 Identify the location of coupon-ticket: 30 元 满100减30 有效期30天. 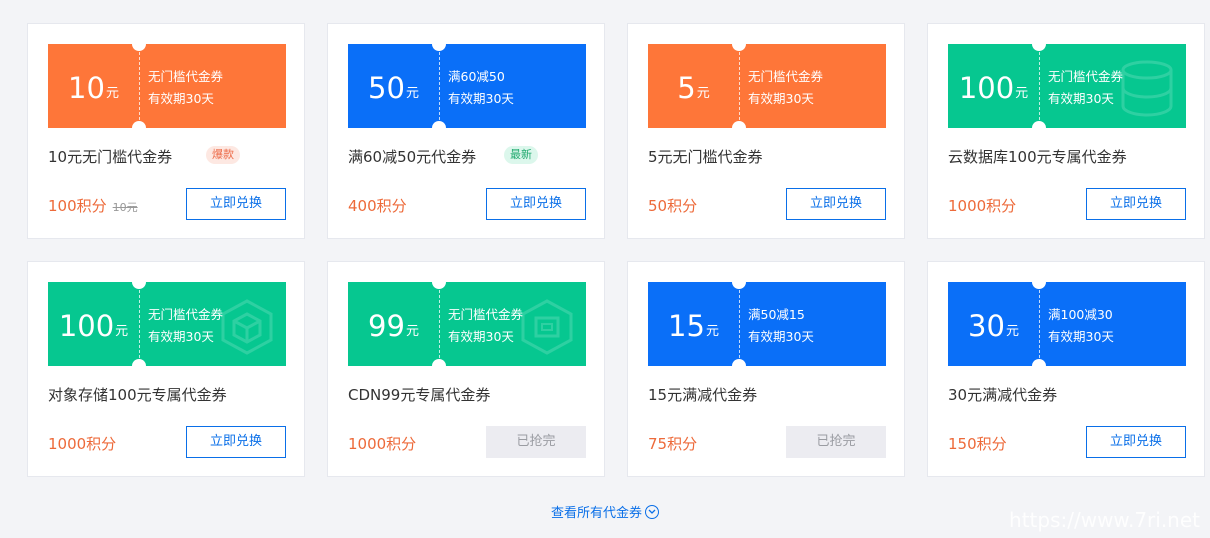
(1067, 324).